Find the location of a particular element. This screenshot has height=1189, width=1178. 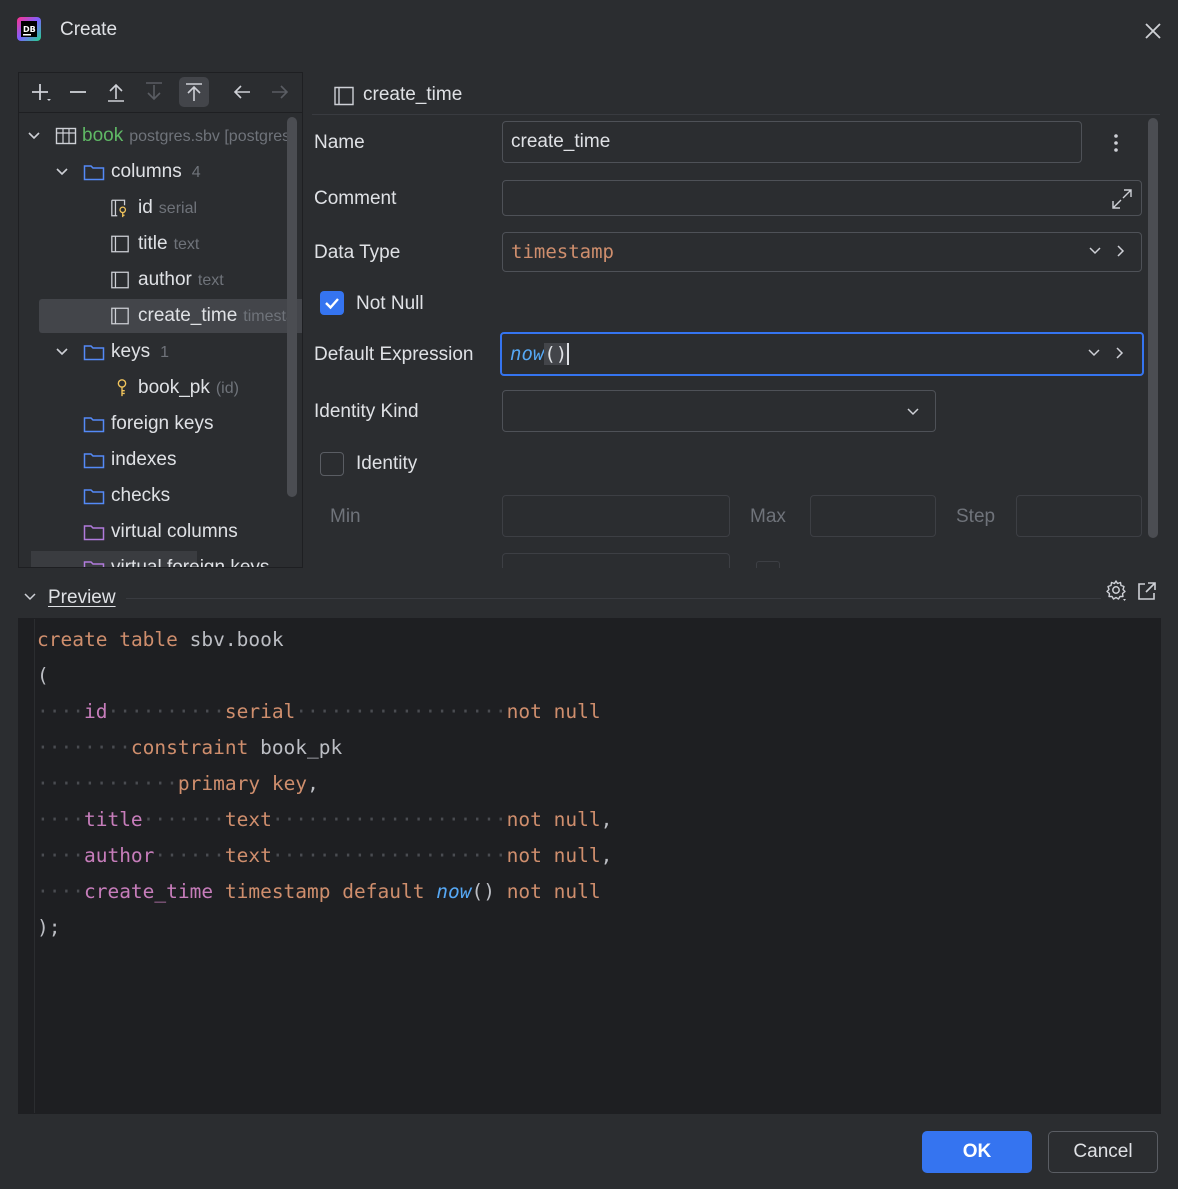

move-down-button is located at coordinates (154, 92).